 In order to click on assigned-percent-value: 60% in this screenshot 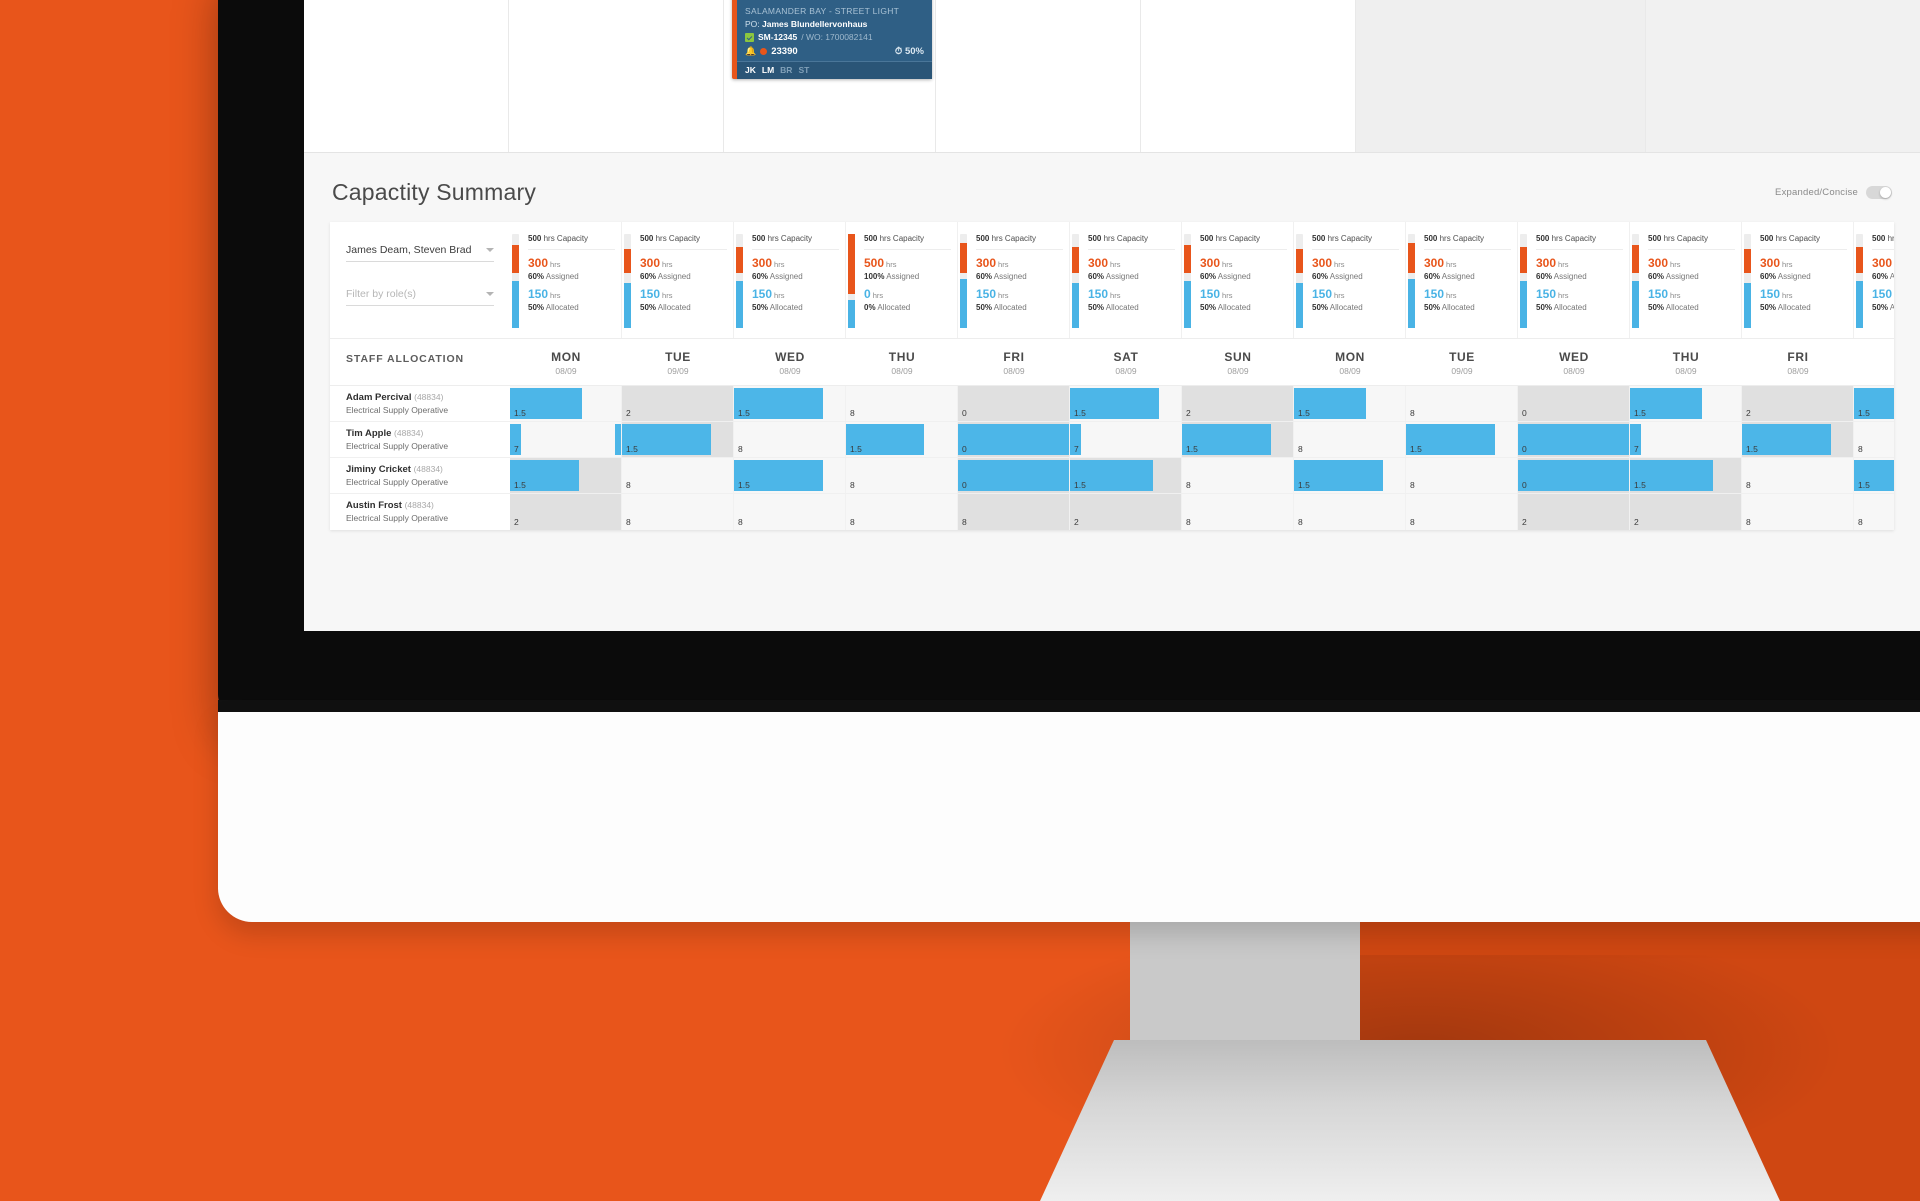, I will do `click(1544, 276)`.